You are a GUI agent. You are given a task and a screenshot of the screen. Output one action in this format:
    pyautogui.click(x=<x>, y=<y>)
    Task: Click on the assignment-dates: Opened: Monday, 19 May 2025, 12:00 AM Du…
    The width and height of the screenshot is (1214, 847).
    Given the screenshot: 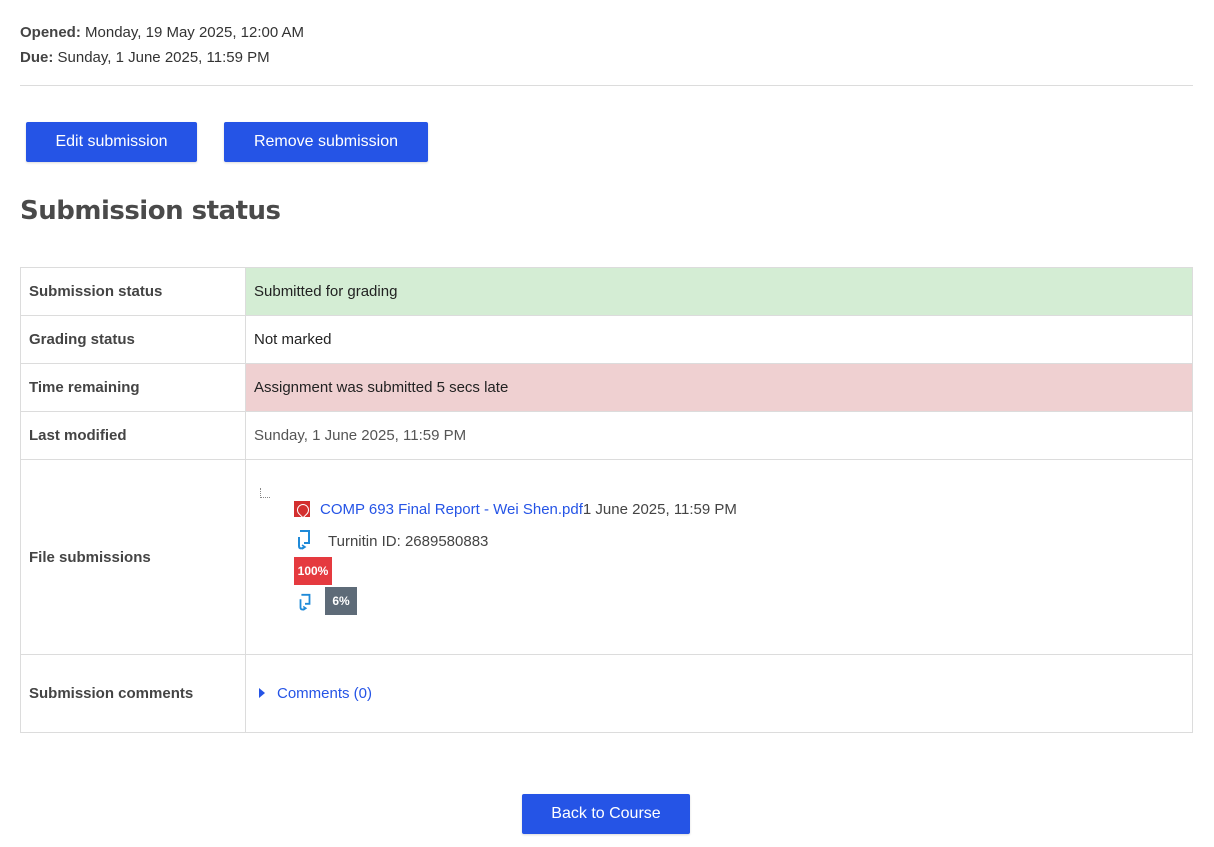 What is the action you would take?
    pyautogui.click(x=162, y=47)
    